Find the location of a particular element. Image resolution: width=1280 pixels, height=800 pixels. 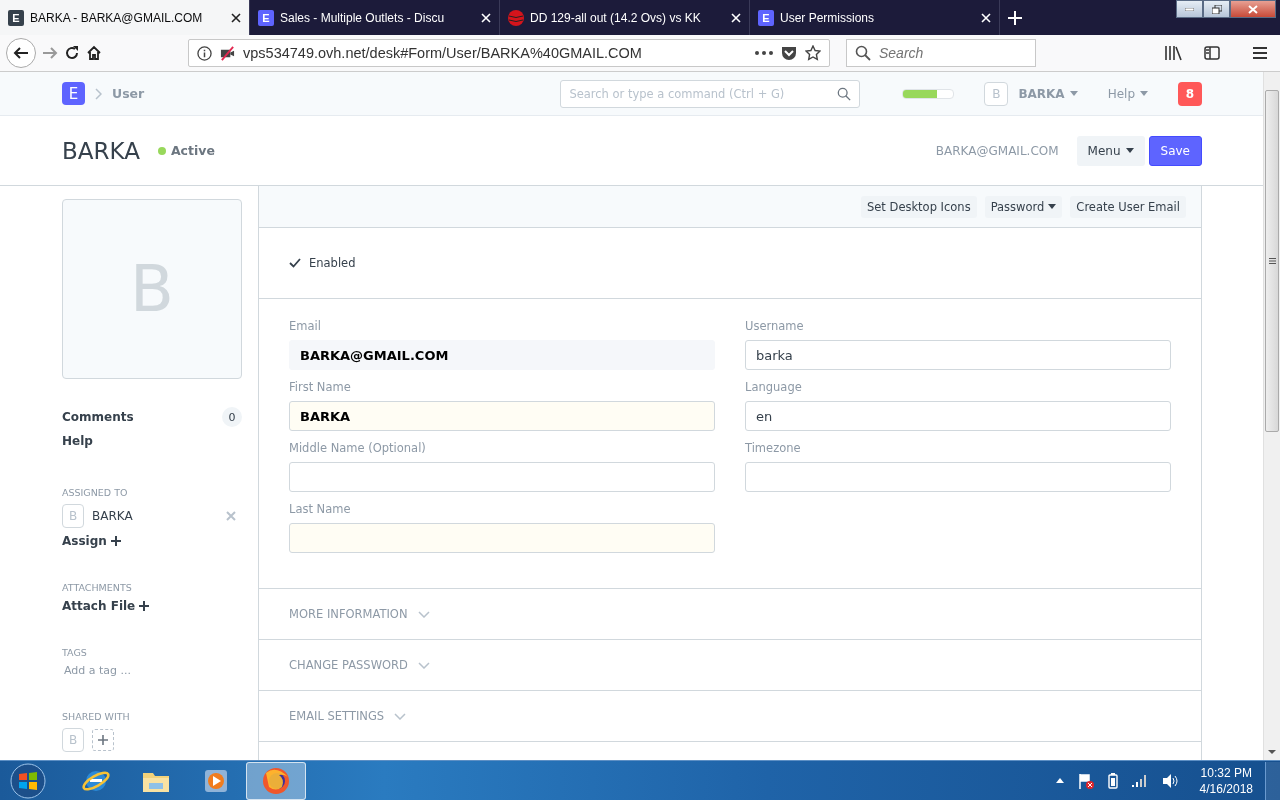

tab-title: User Permissions is located at coordinates (828, 17).